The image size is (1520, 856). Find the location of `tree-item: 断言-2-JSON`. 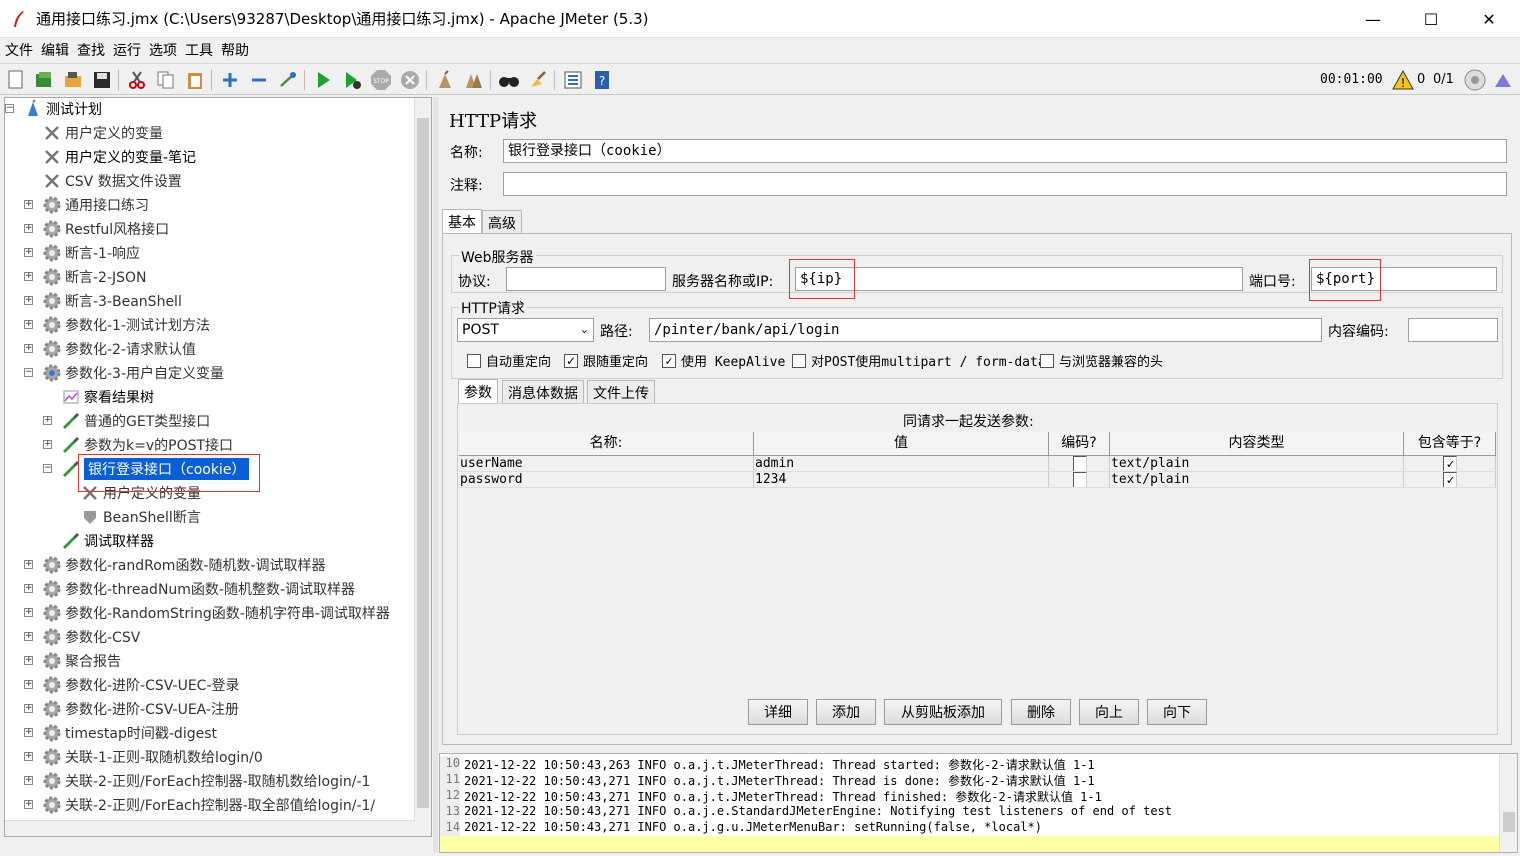

tree-item: 断言-2-JSON is located at coordinates (95, 277).